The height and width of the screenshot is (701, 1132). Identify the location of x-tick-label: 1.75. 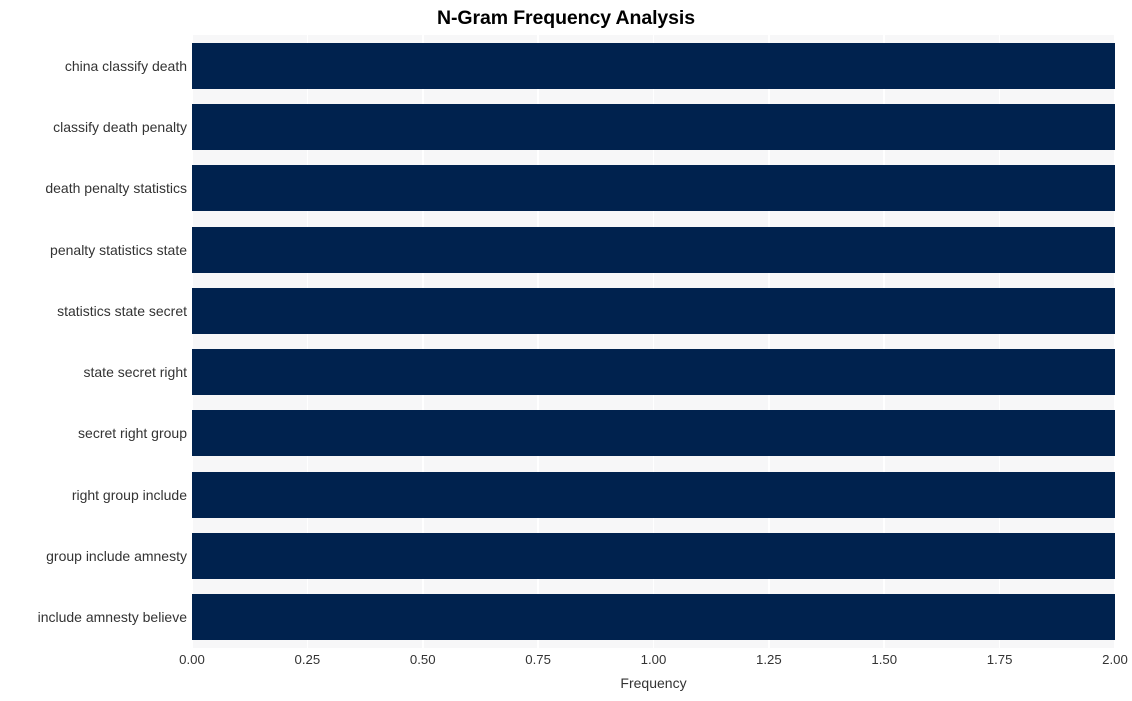
(999, 659).